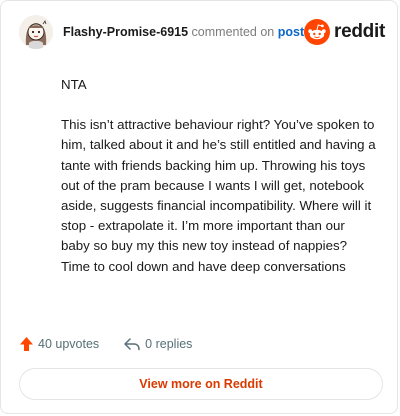  I want to click on upvote-count: 40 upvotes, so click(69, 344).